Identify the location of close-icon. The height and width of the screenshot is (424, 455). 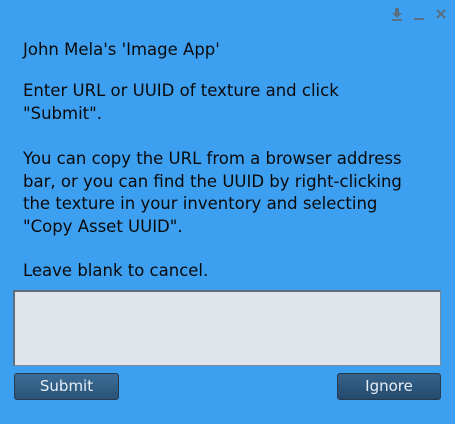
(441, 14).